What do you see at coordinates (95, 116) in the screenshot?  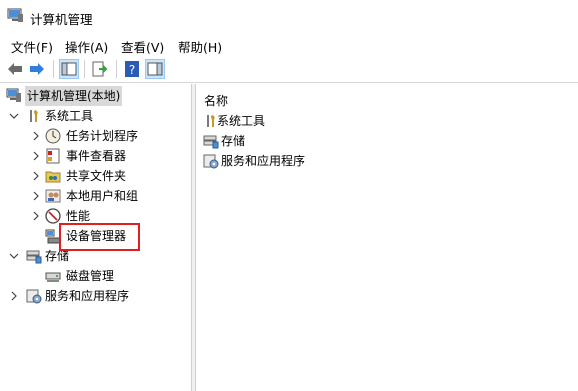 I see `tree-system-tools: 系统工具` at bounding box center [95, 116].